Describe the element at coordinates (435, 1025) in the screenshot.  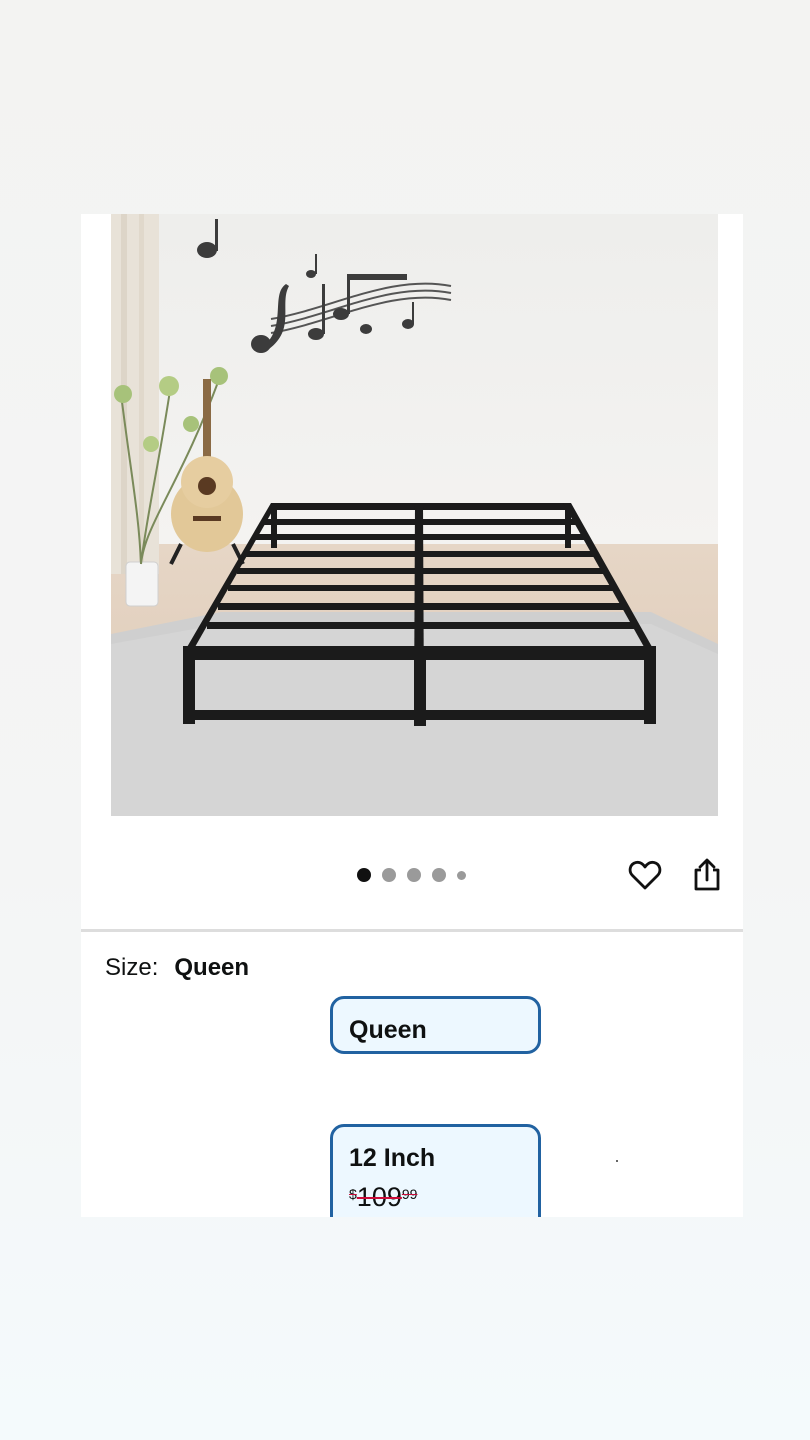
I see `size-option-queen: Queen` at that location.